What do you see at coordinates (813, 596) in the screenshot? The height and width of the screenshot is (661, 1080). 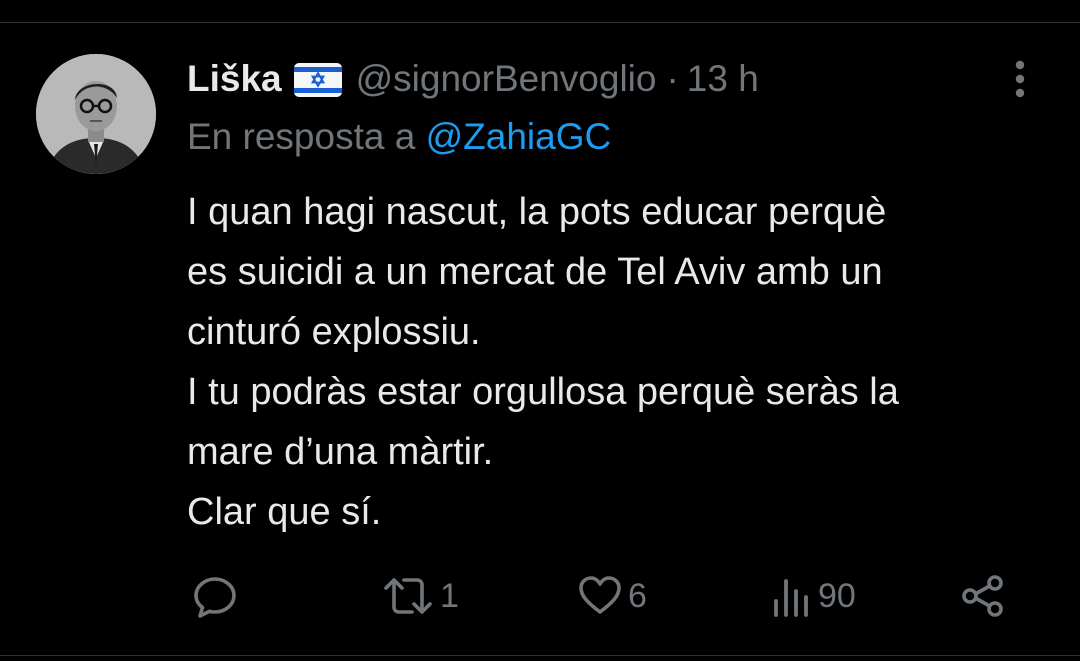 I see `views-button: 90` at bounding box center [813, 596].